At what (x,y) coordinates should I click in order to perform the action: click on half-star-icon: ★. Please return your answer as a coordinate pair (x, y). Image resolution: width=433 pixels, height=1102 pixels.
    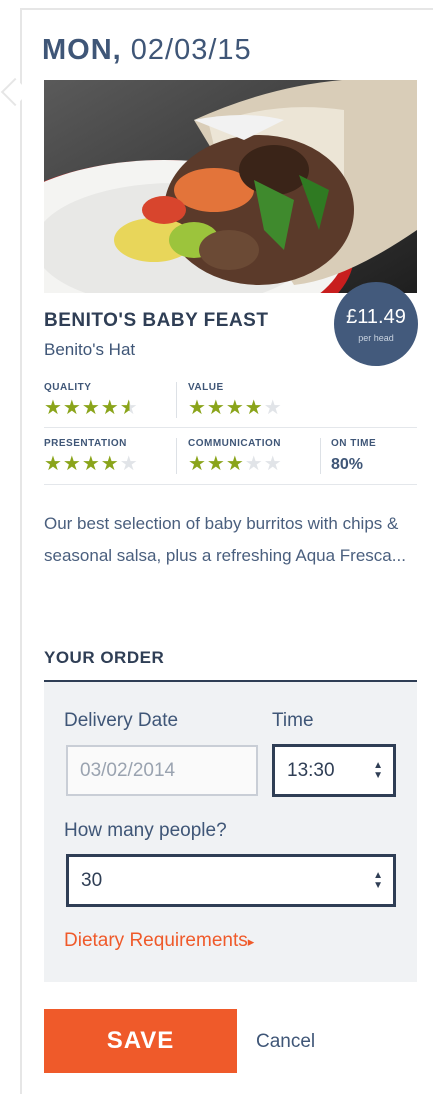
    Looking at the image, I should click on (129, 408).